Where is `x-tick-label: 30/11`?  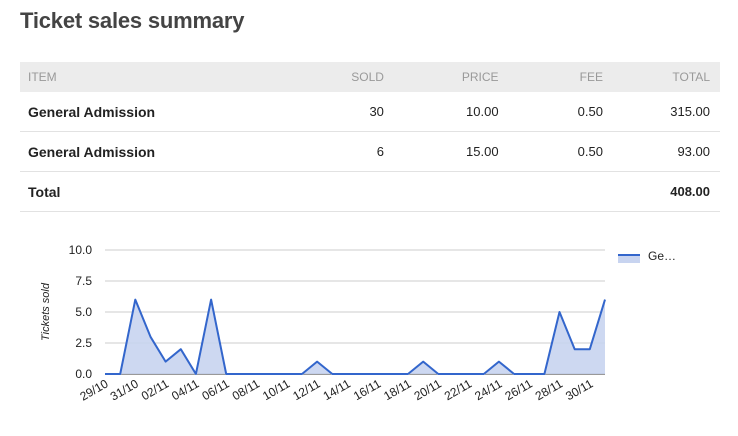
x-tick-label: 30/11 is located at coordinates (579, 389).